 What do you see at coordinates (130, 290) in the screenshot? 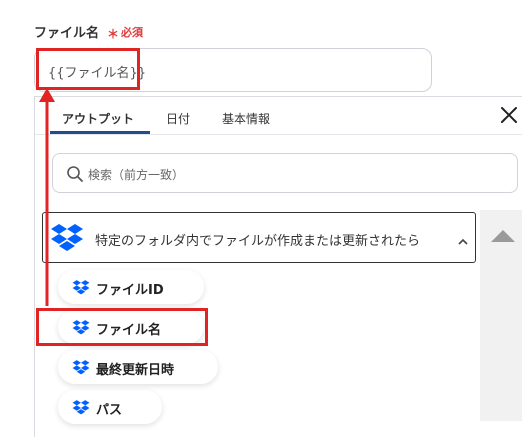
I see `list-item-label: ファイルID` at bounding box center [130, 290].